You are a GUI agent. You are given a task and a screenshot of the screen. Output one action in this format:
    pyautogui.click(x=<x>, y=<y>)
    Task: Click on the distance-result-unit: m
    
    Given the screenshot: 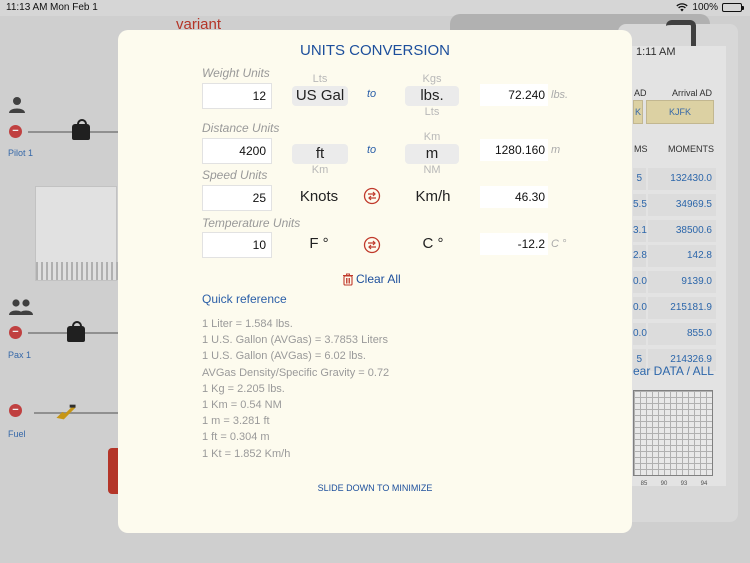 What is the action you would take?
    pyautogui.click(x=556, y=150)
    